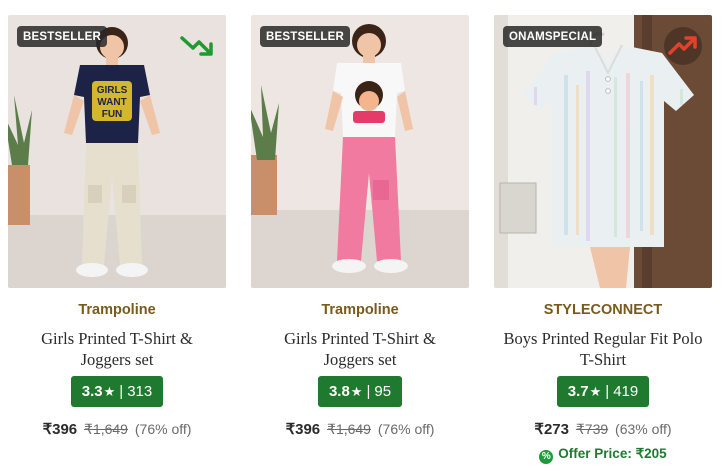 The height and width of the screenshot is (471, 722). What do you see at coordinates (546, 457) in the screenshot?
I see `discount-tag-icon: %` at bounding box center [546, 457].